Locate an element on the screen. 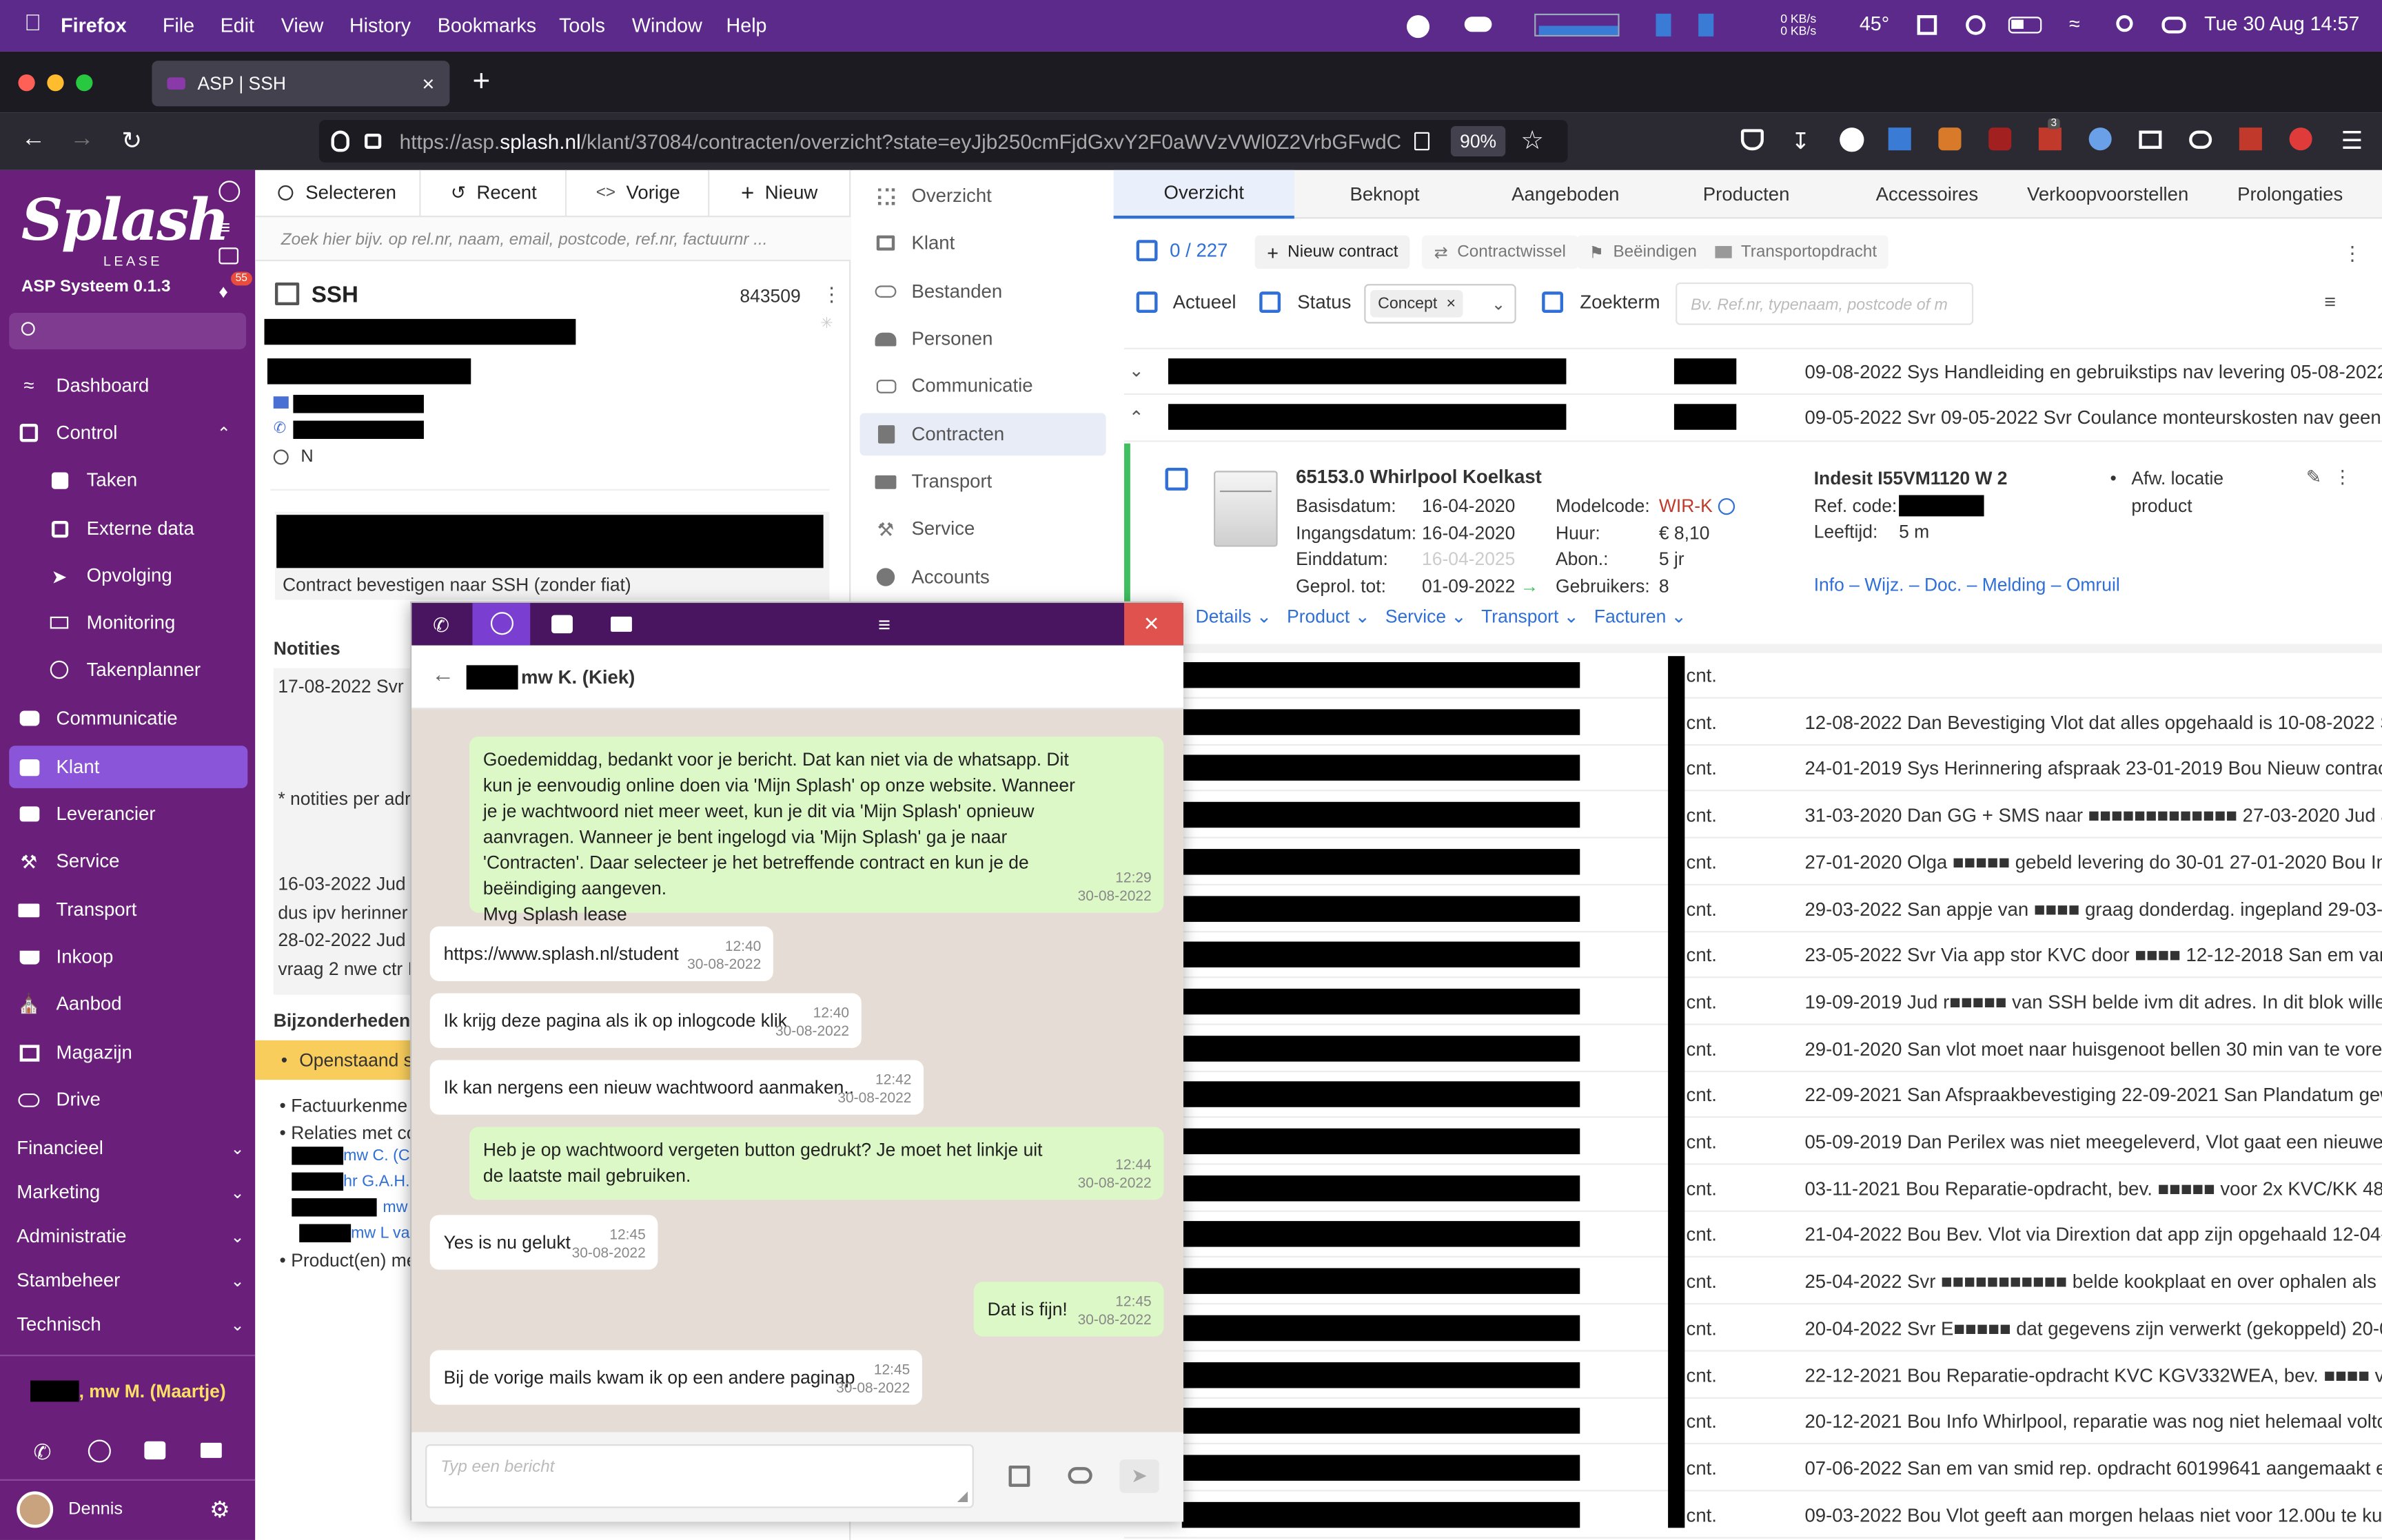  new-button: + Nieuw is located at coordinates (779, 193).